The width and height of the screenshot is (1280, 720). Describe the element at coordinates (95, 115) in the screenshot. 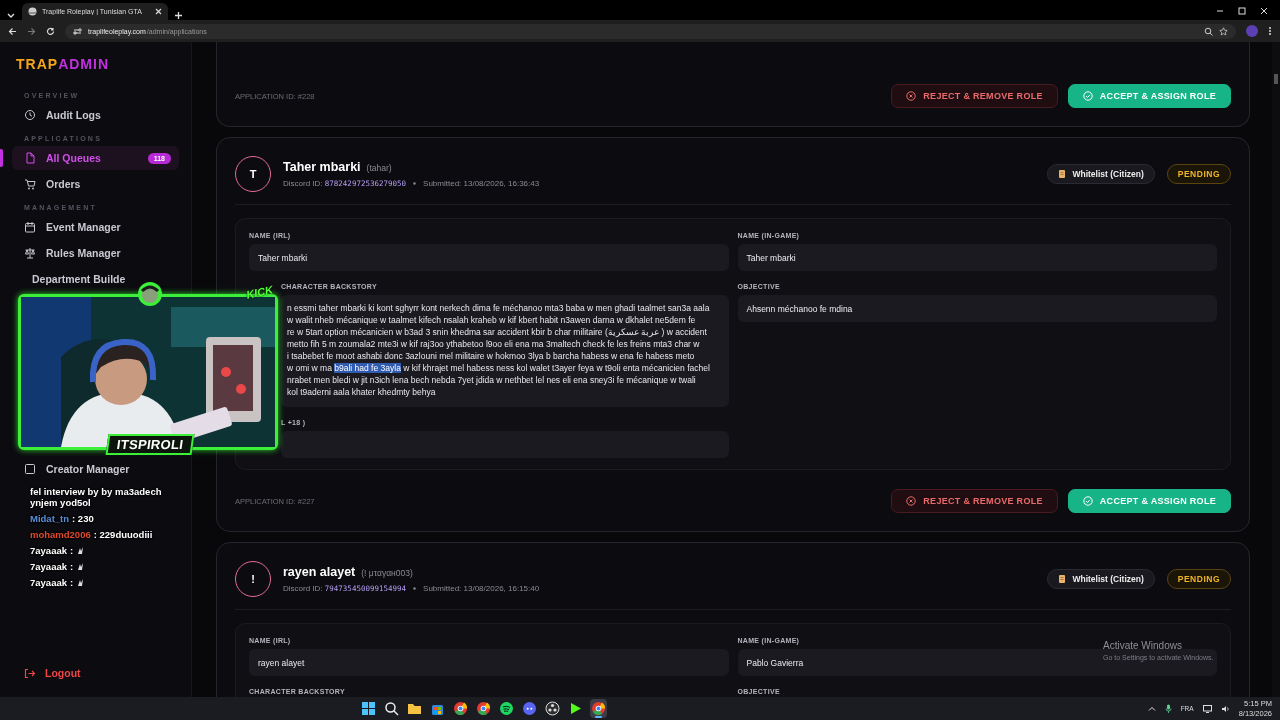

I see `sidebar-item: Audit Logs` at that location.